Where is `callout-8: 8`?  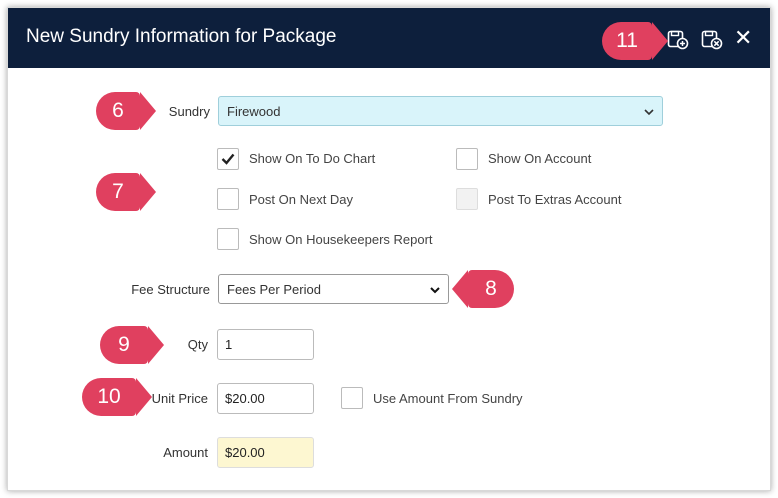 callout-8: 8 is located at coordinates (483, 289).